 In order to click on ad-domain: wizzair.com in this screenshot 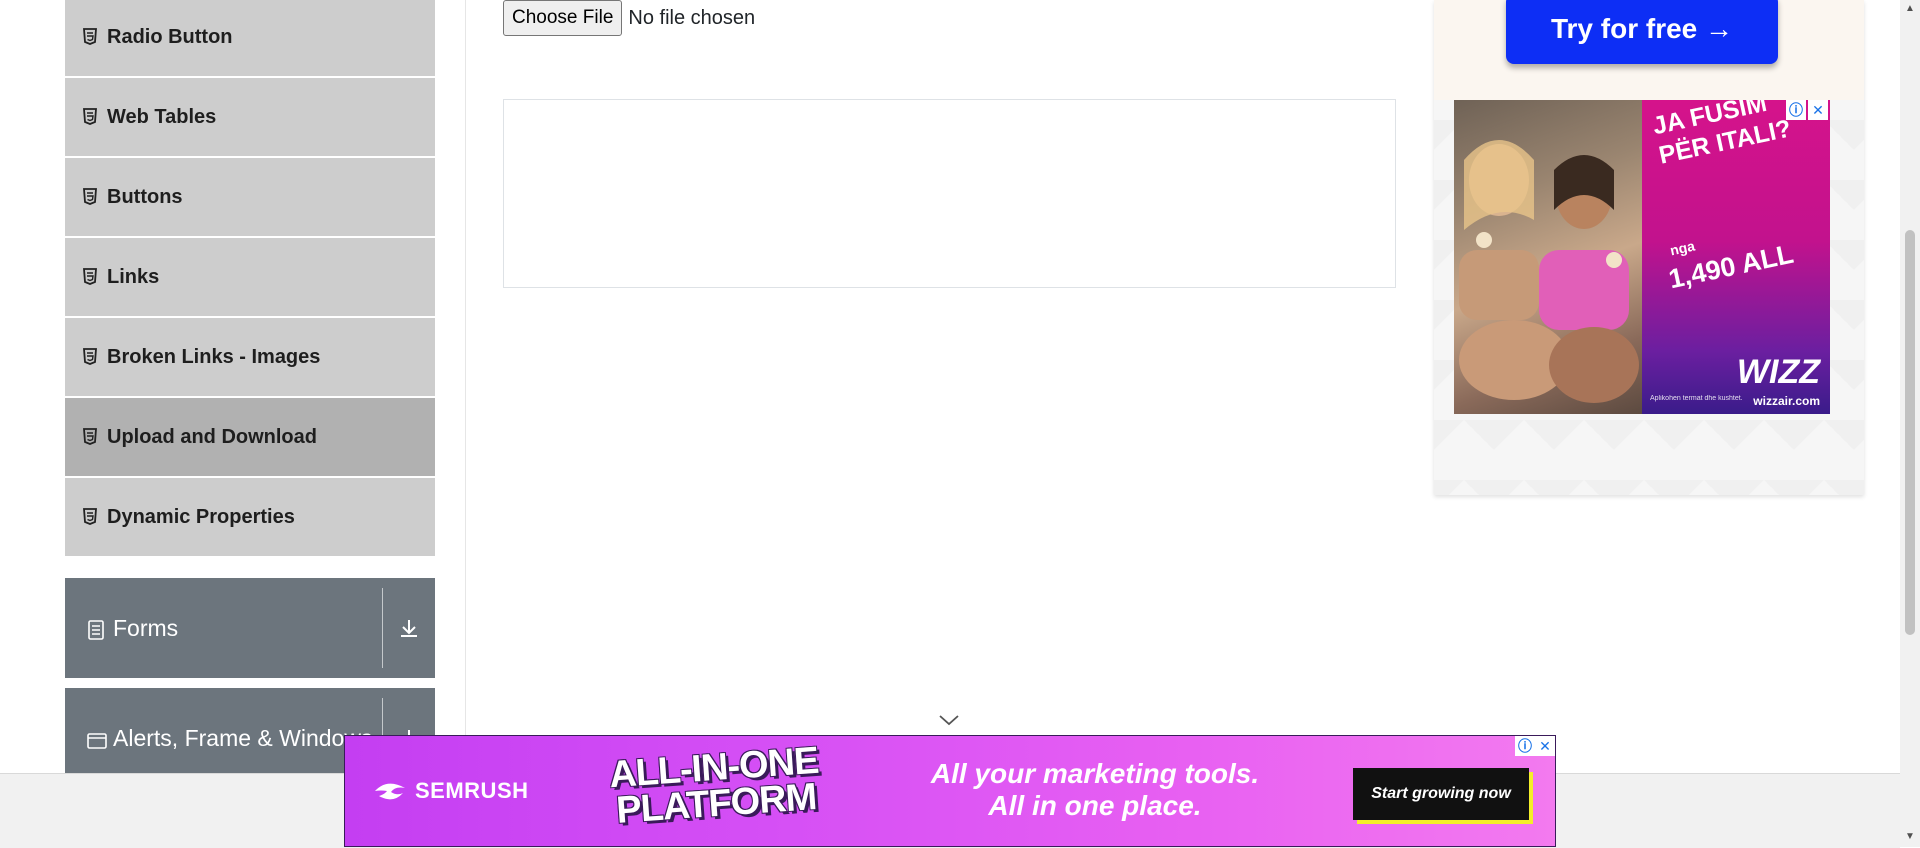, I will do `click(1786, 401)`.